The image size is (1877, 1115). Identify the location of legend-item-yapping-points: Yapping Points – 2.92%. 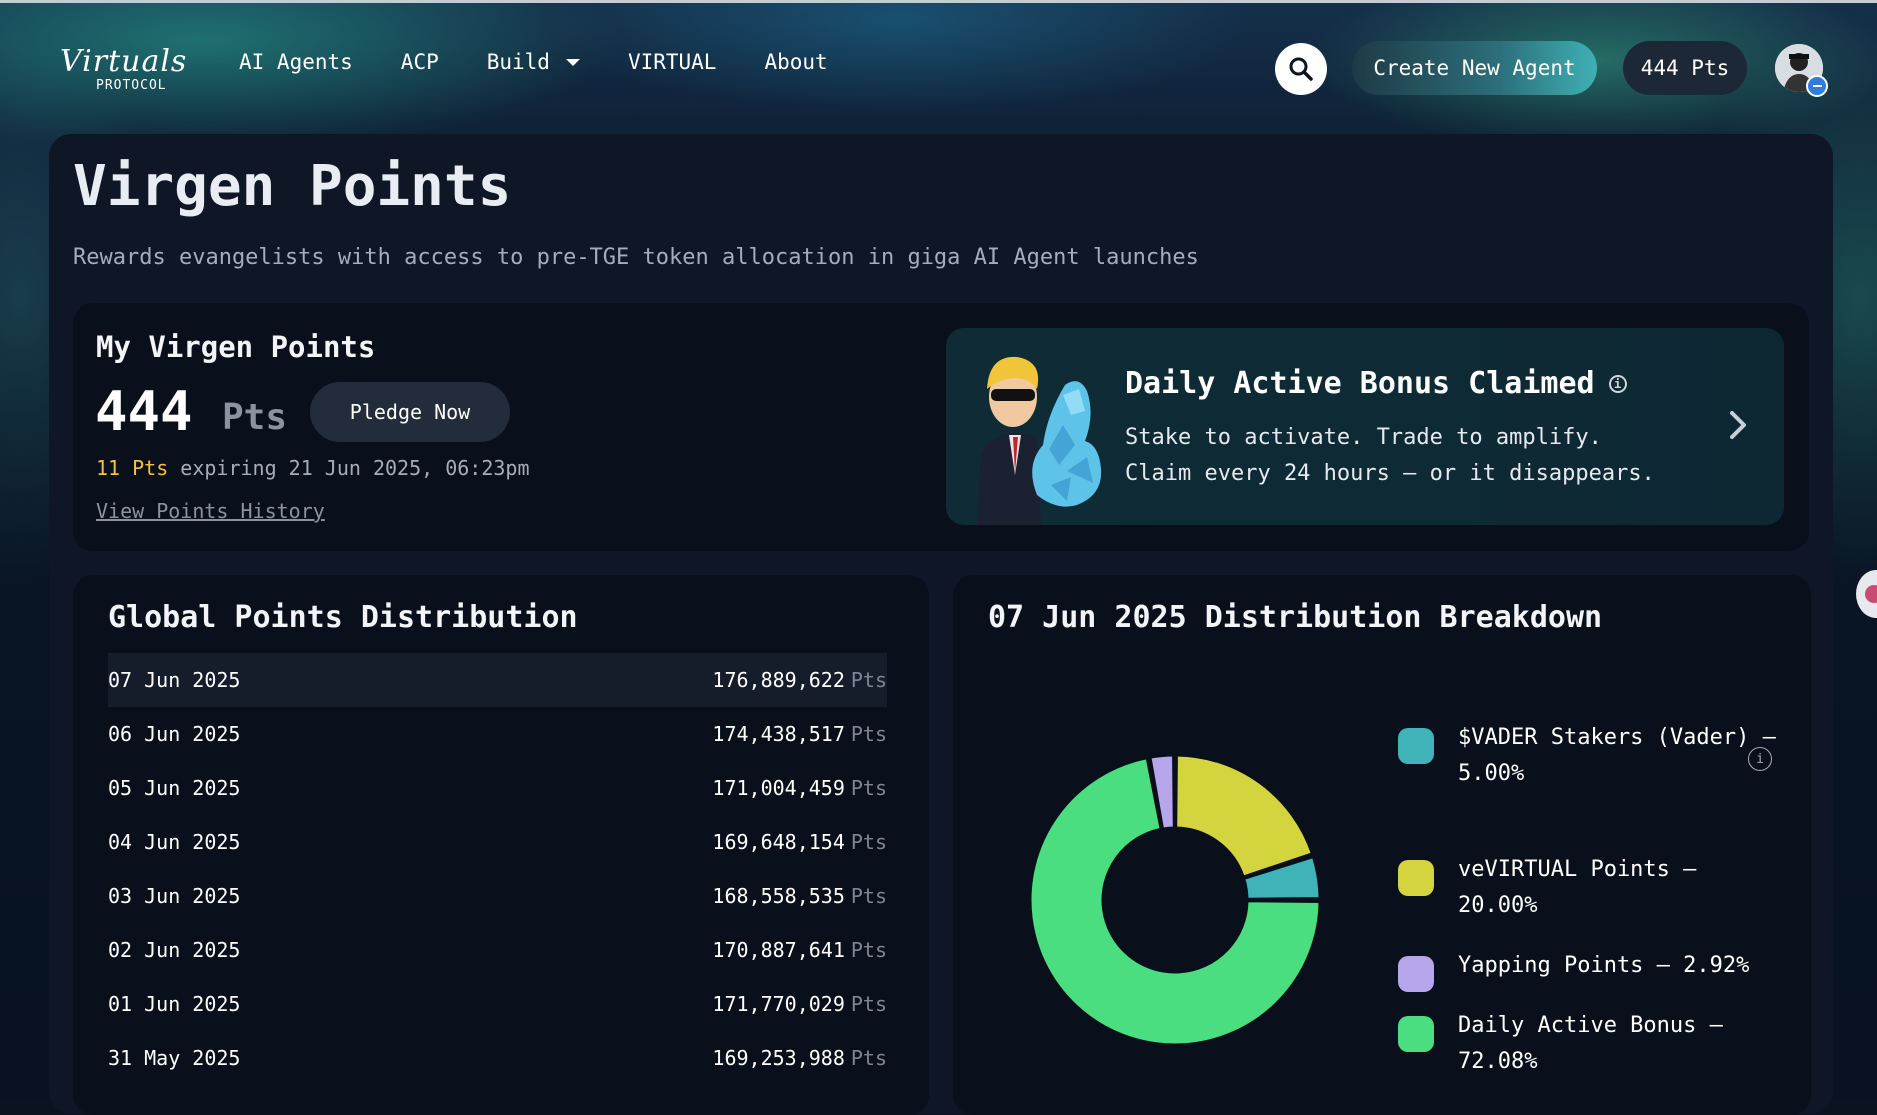
(1590, 970).